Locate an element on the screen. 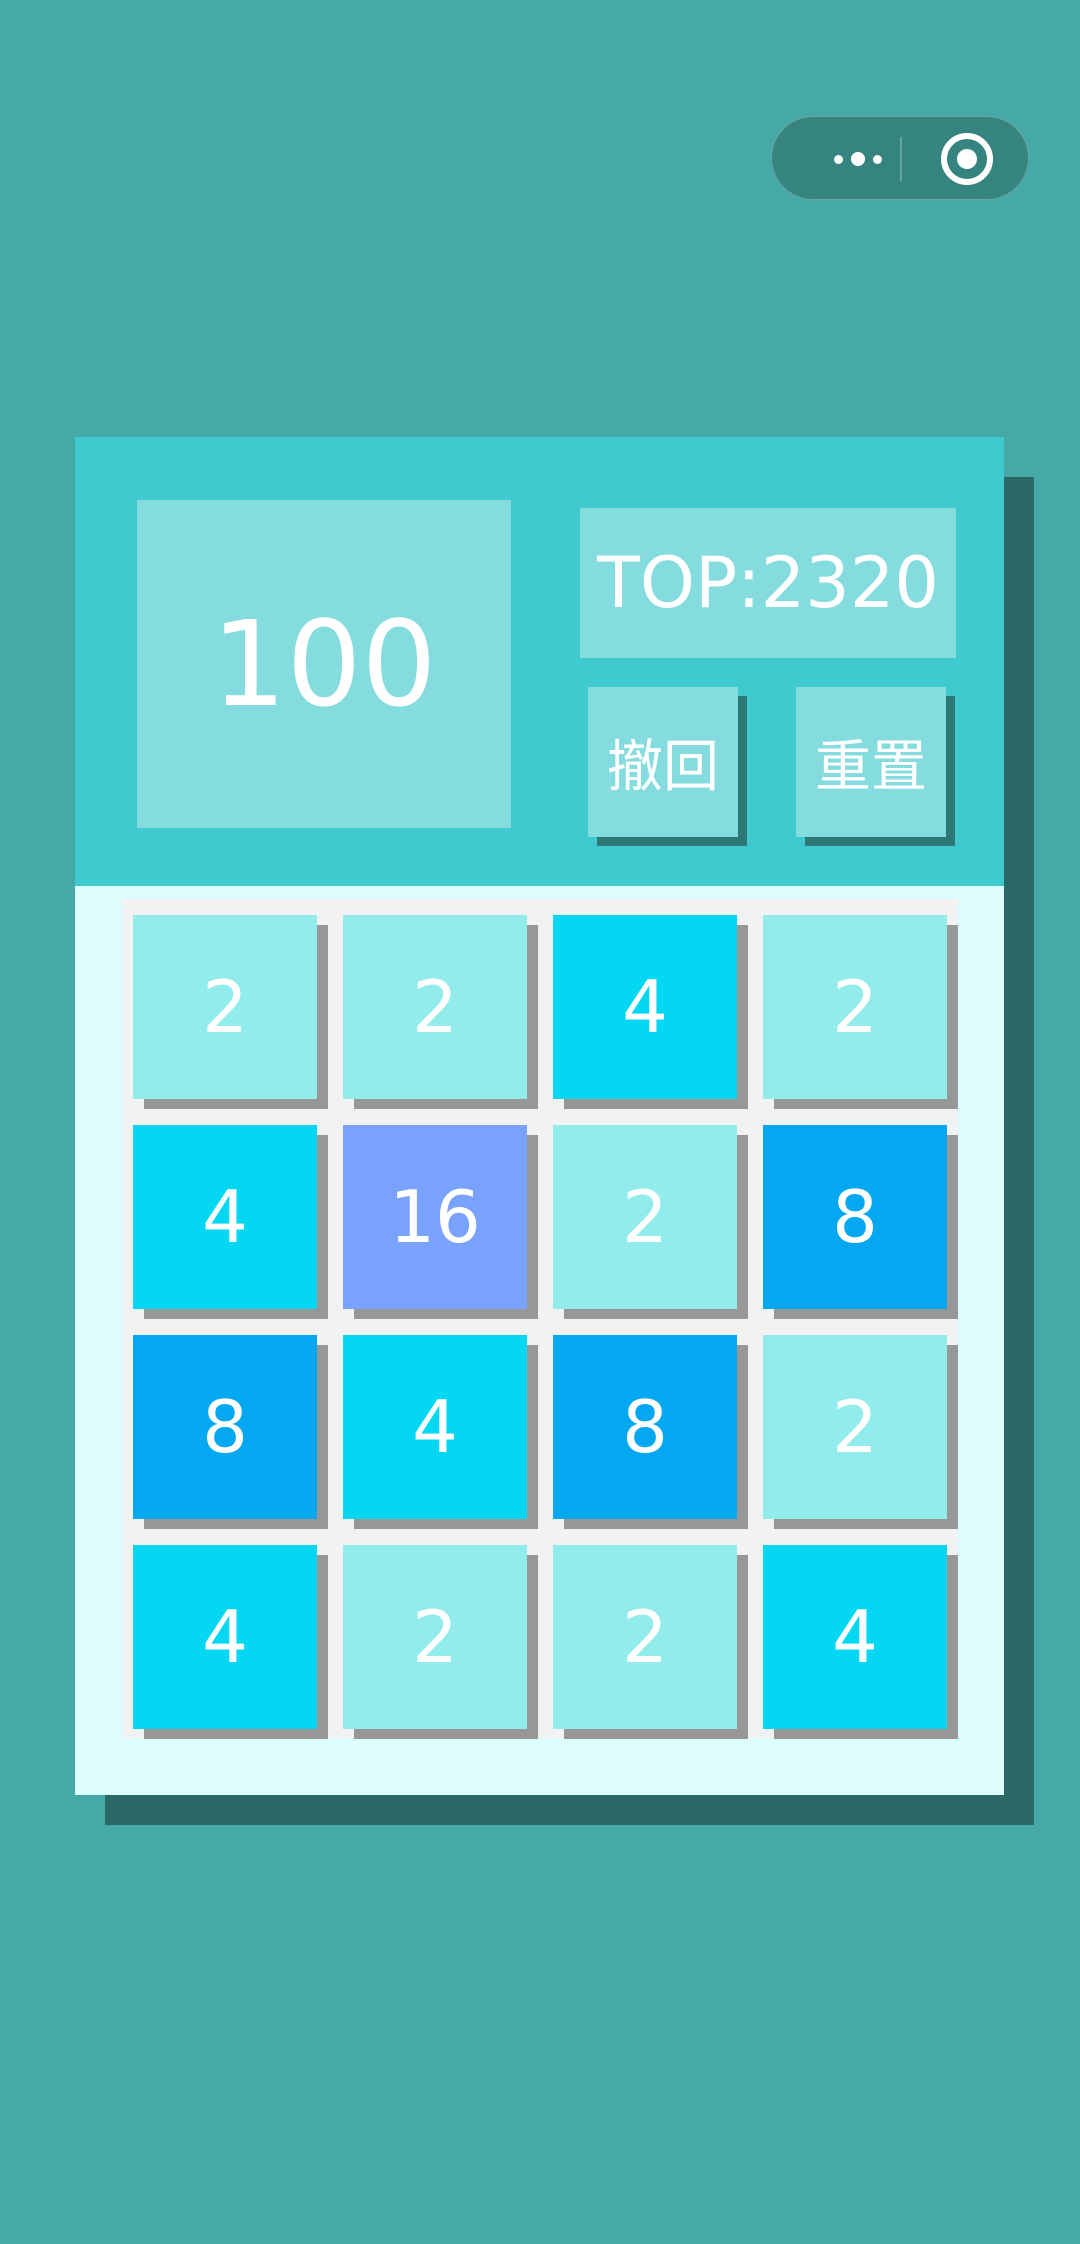  target-circle-icon is located at coordinates (967, 159).